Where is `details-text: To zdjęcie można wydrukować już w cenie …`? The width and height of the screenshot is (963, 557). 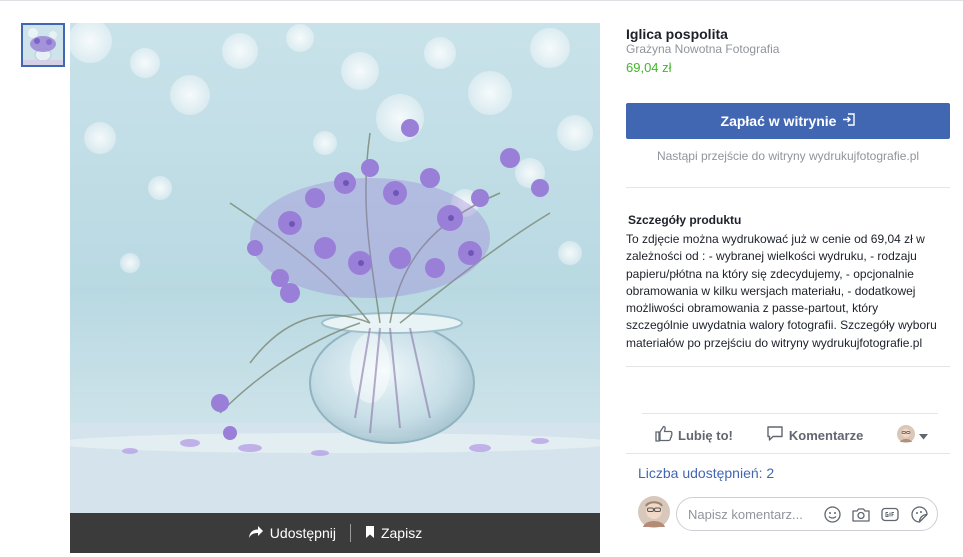 details-text: To zdjęcie można wydrukować już w cenie … is located at coordinates (781, 291).